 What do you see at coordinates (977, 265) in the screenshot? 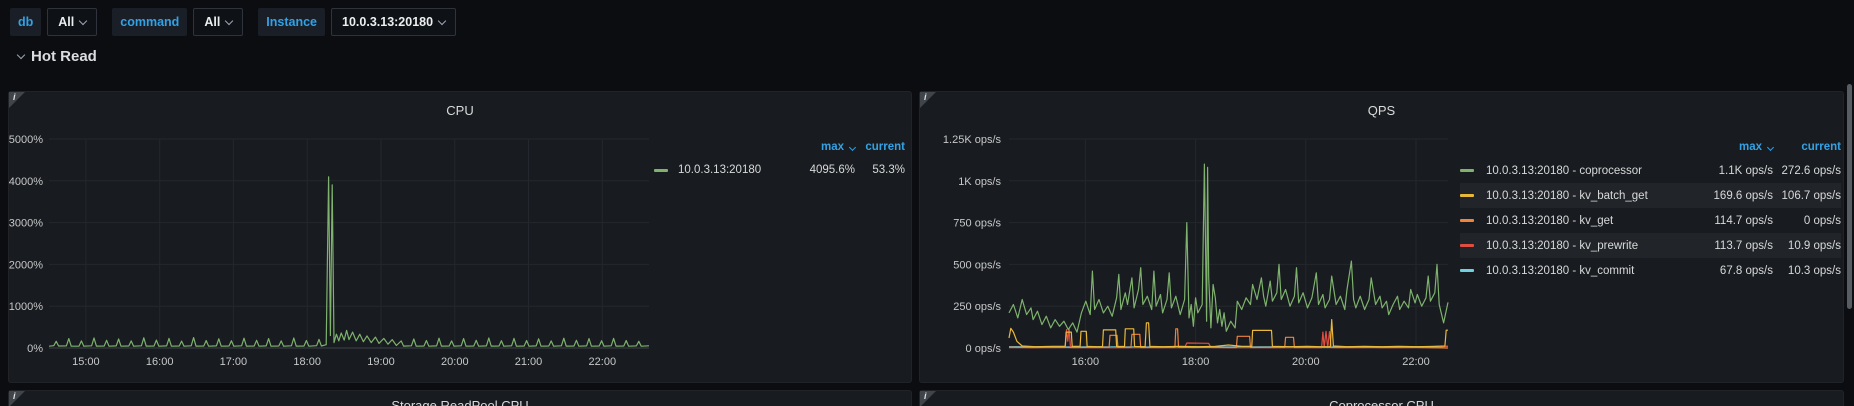
I see `y-axis-label: 500 ops/s` at bounding box center [977, 265].